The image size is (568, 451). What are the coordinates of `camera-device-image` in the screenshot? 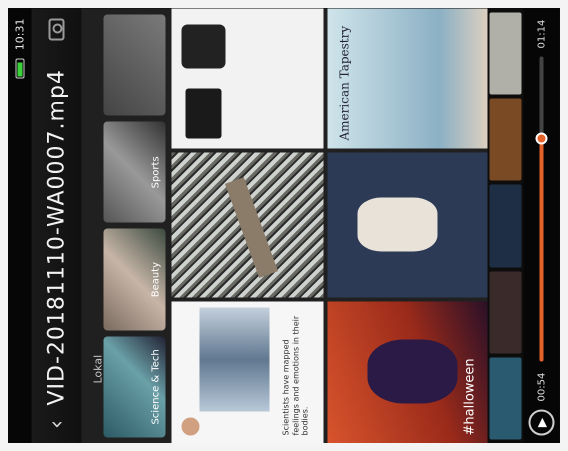 It's located at (203, 46).